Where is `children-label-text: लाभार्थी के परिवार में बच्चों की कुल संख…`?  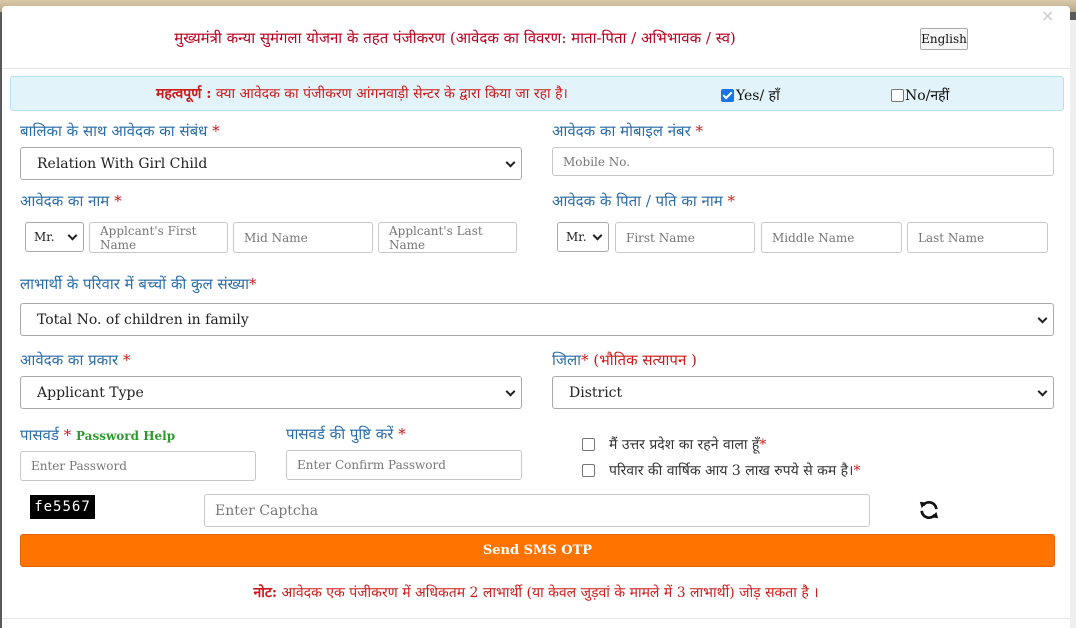 children-label-text: लाभार्थी के परिवार में बच्चों की कुल संख… is located at coordinates (134, 284).